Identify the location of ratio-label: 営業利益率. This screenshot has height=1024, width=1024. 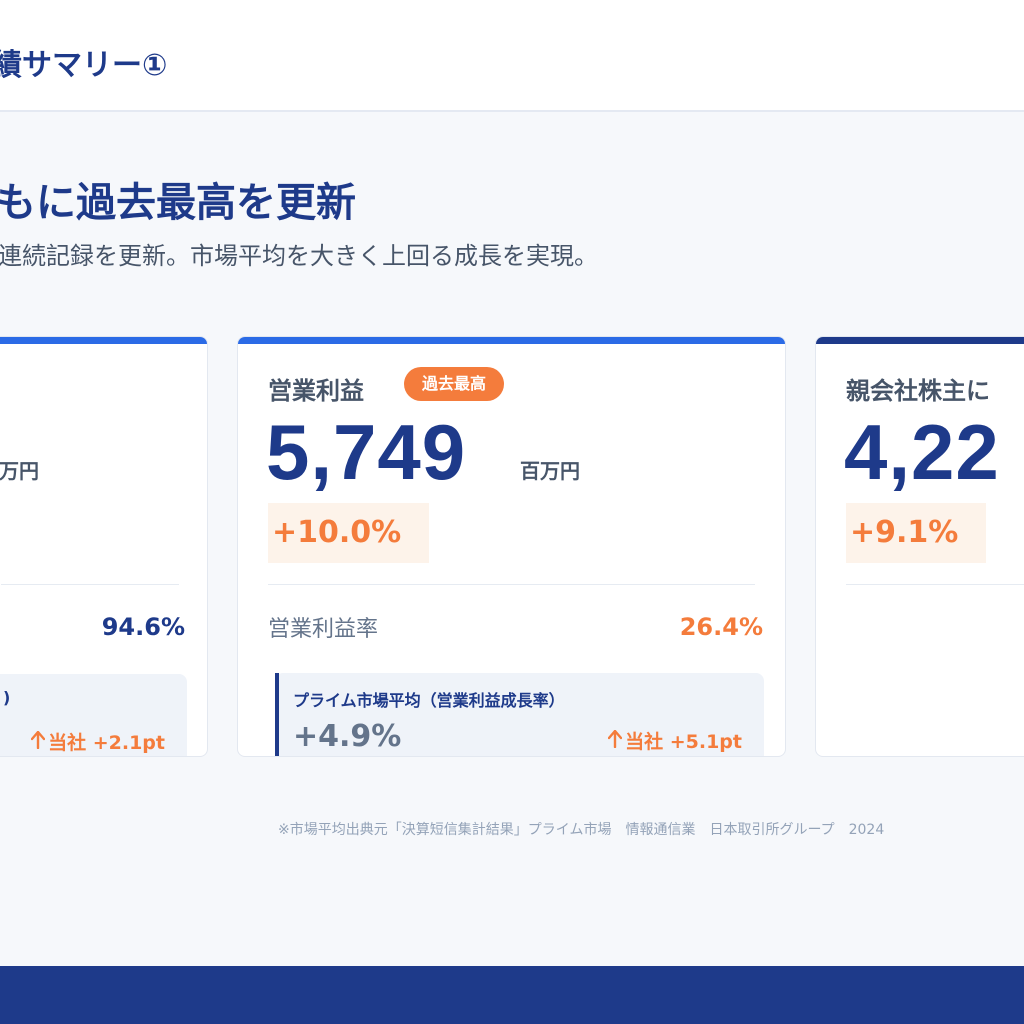
(323, 629).